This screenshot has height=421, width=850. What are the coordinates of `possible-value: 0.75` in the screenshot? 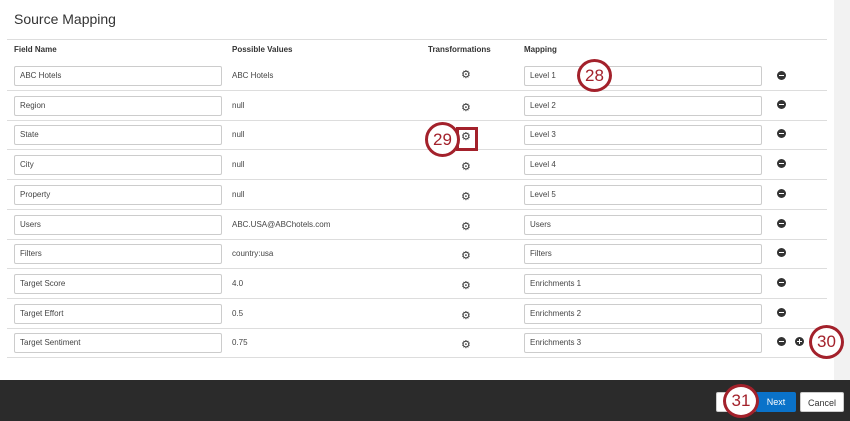 It's located at (240, 343).